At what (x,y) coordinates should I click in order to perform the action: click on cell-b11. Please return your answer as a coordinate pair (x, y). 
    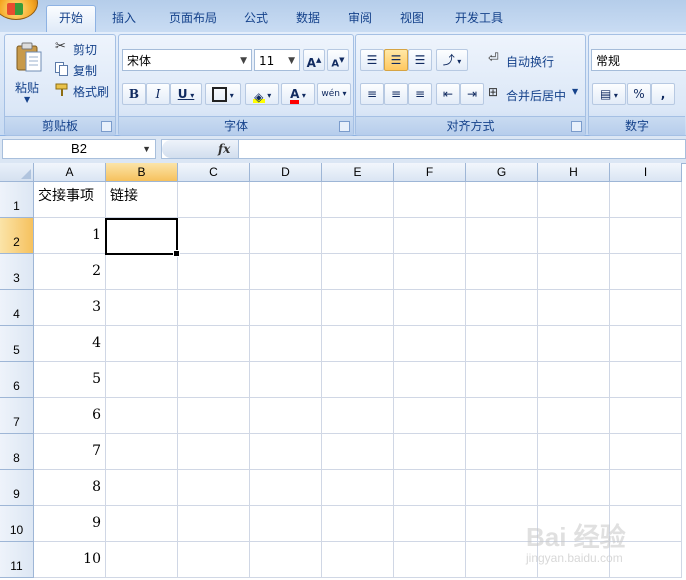
    Looking at the image, I should click on (142, 560).